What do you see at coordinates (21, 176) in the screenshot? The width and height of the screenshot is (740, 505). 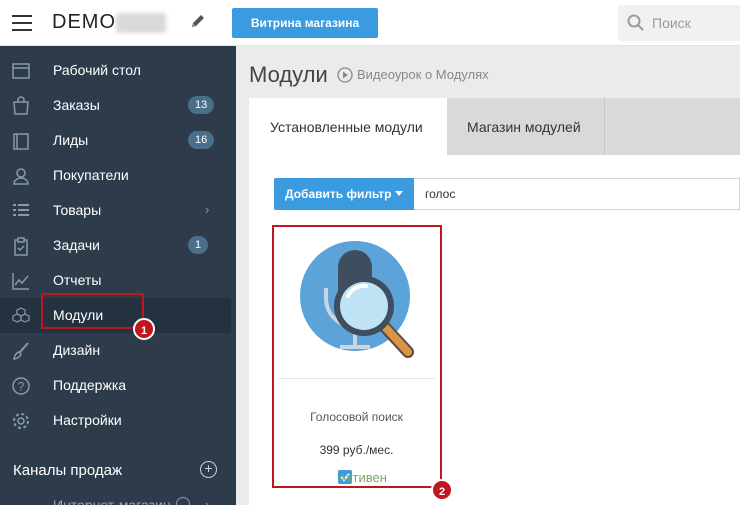 I see `user-icon` at bounding box center [21, 176].